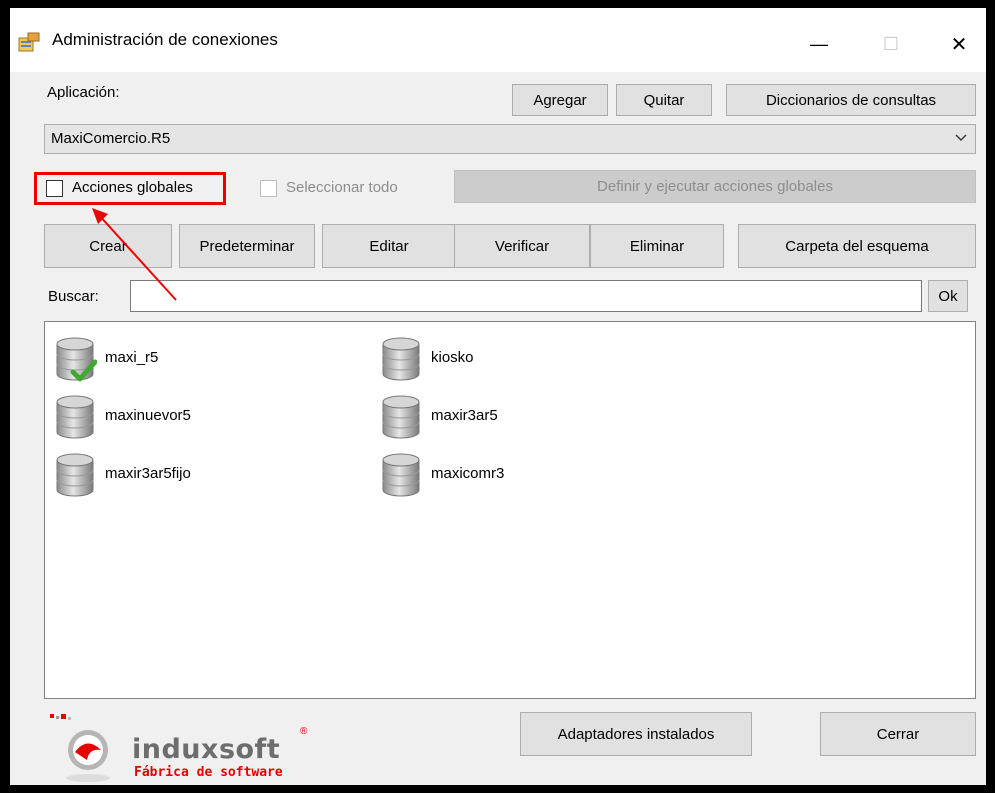  I want to click on induxsoft-logo: induxsoft ® Fábrica de software, so click(178, 748).